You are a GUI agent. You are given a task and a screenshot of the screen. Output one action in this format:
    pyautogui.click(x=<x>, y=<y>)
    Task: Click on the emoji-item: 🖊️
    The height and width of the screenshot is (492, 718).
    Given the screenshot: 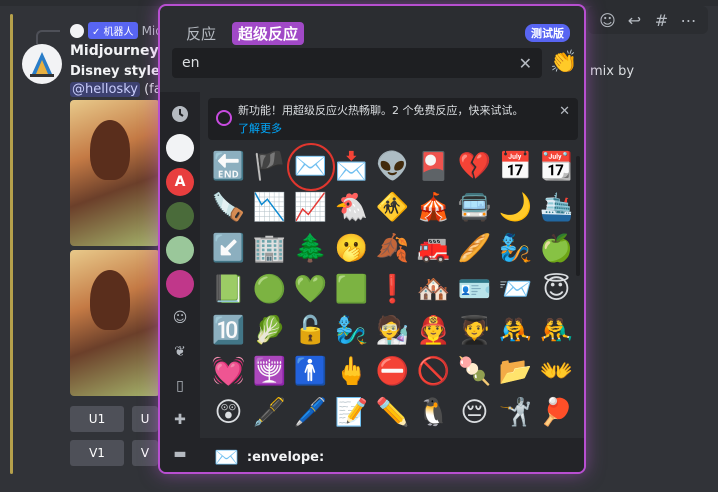 What is the action you would take?
    pyautogui.click(x=310, y=412)
    